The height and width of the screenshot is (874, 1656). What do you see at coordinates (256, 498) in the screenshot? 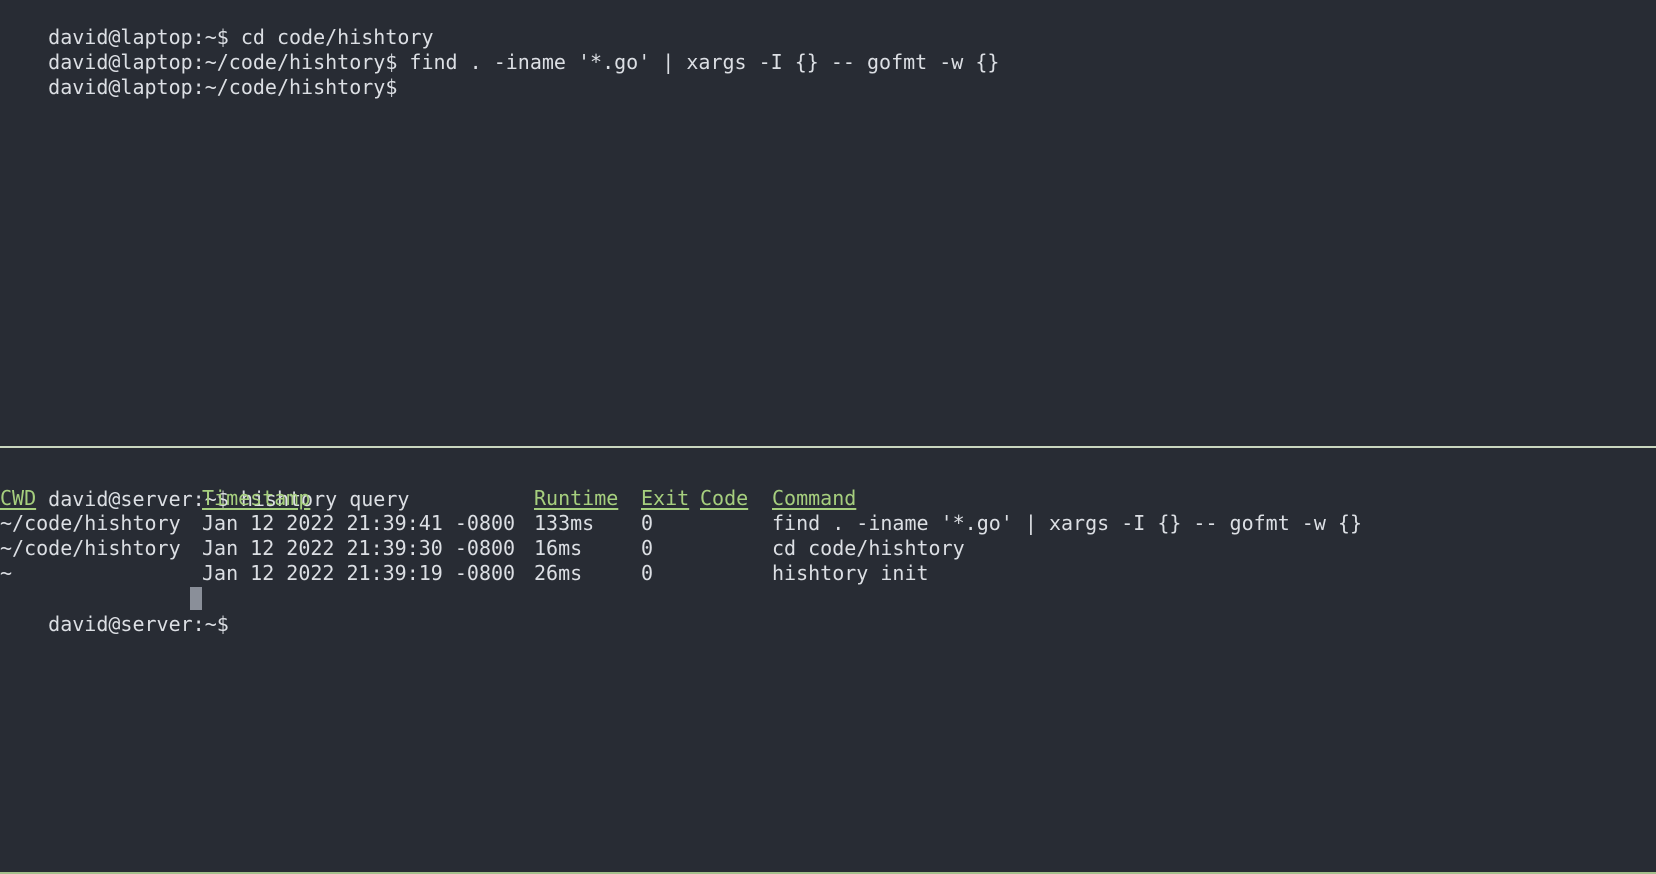
I see `header-timestamp: Timestamp` at bounding box center [256, 498].